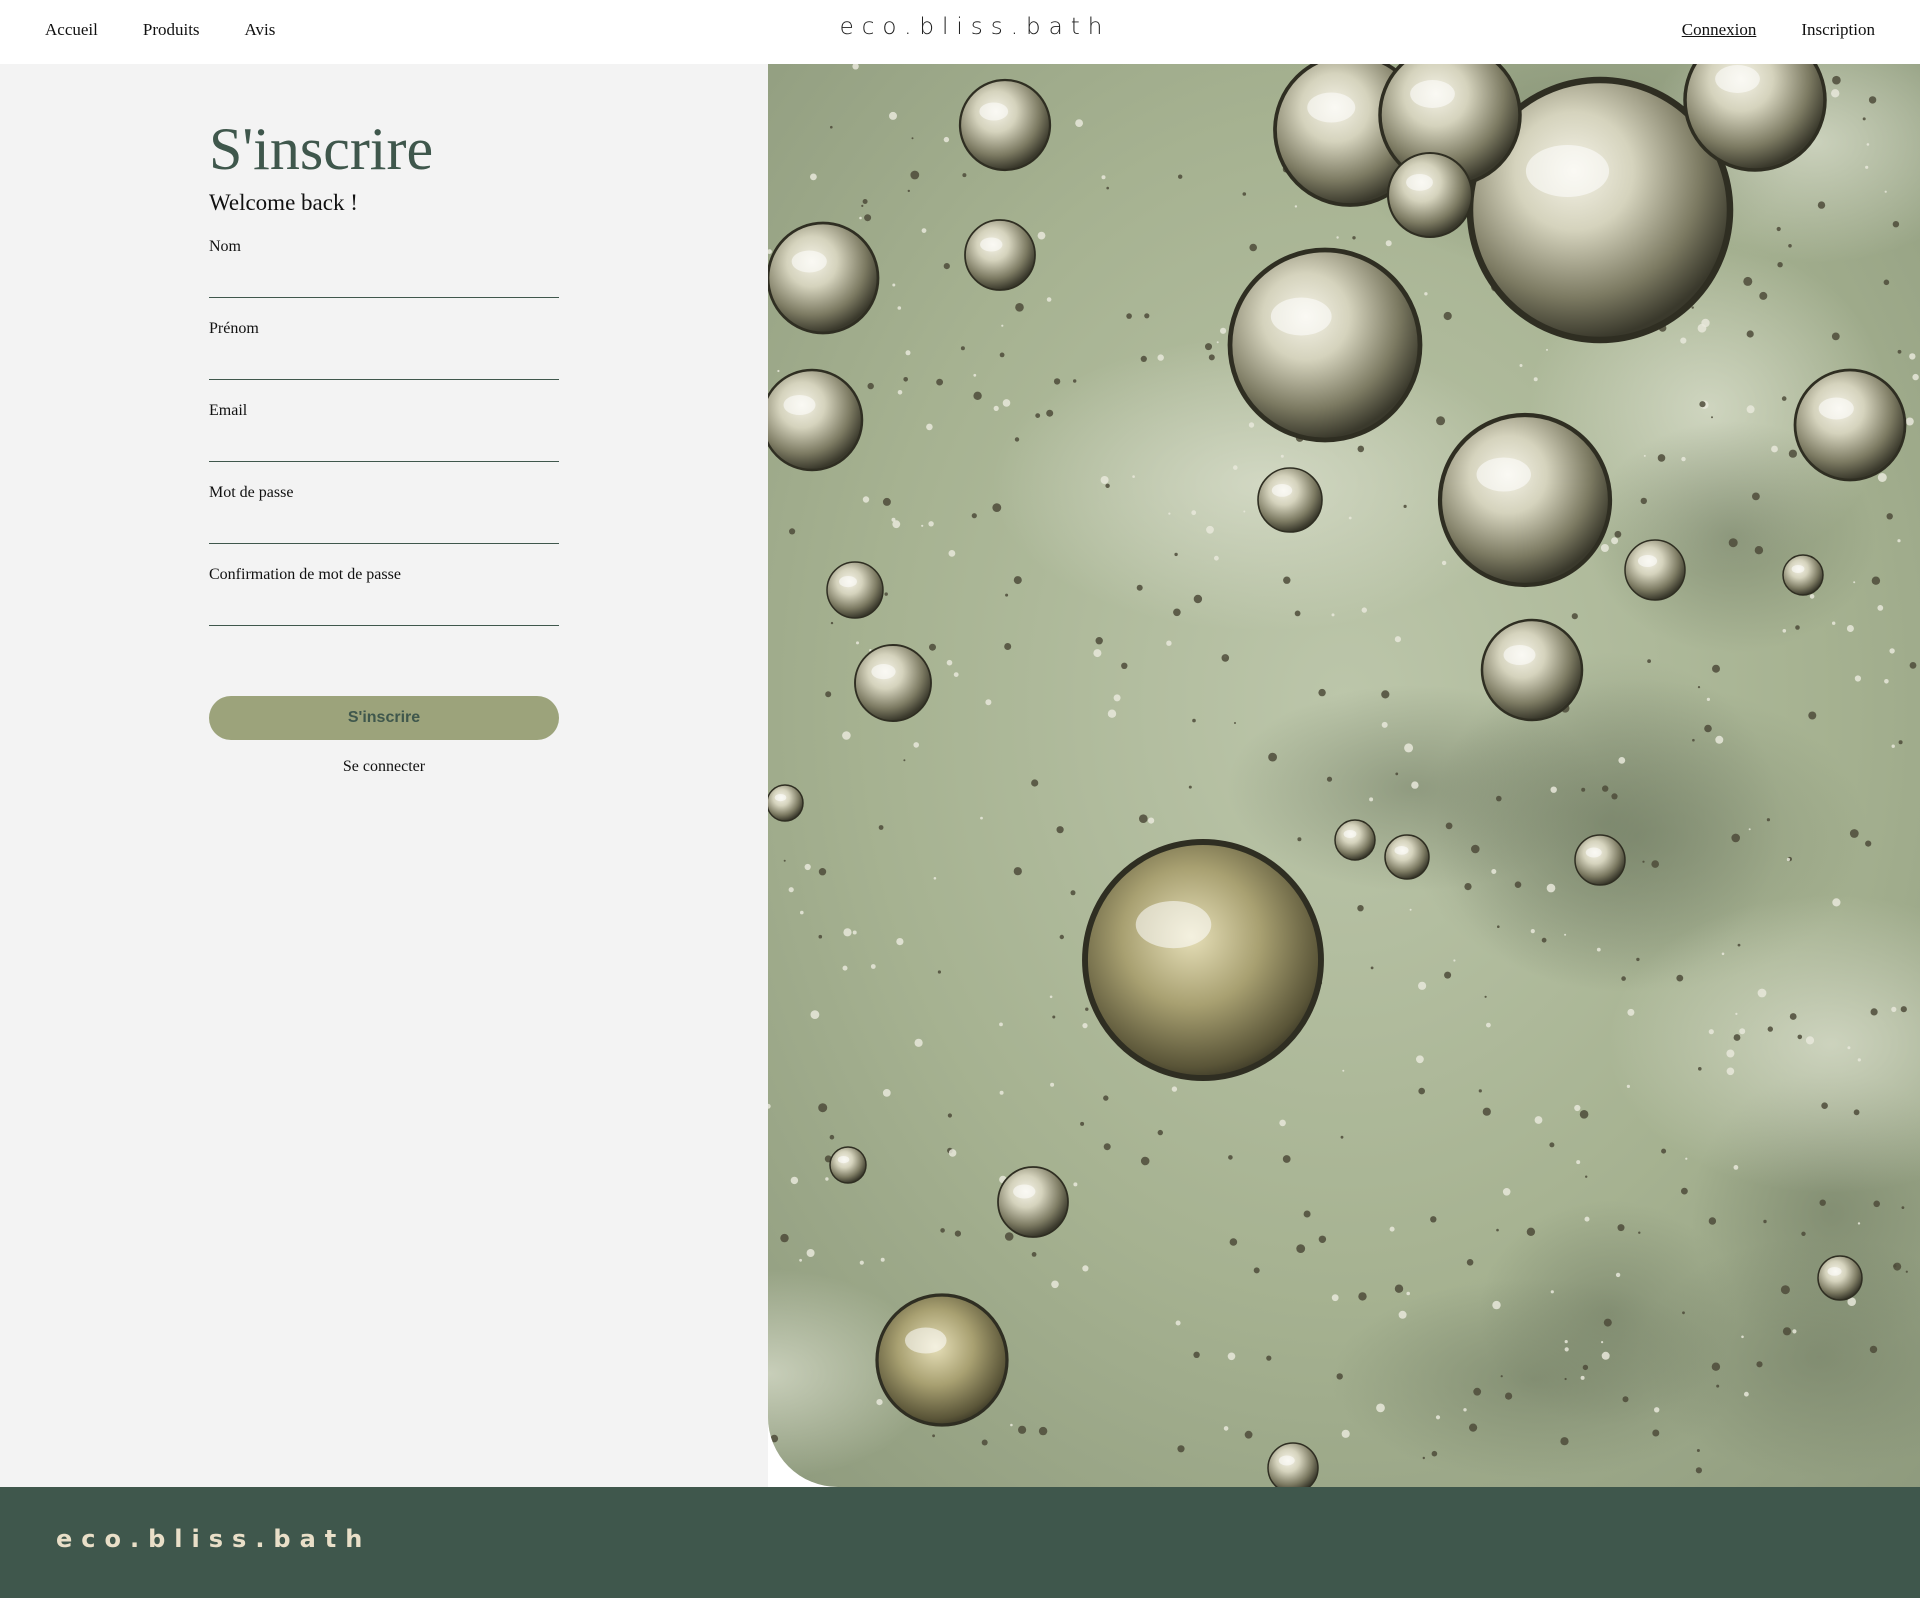 The image size is (1920, 1598). I want to click on password-confirm-field-group: Confirmation de mot de passe, so click(384, 596).